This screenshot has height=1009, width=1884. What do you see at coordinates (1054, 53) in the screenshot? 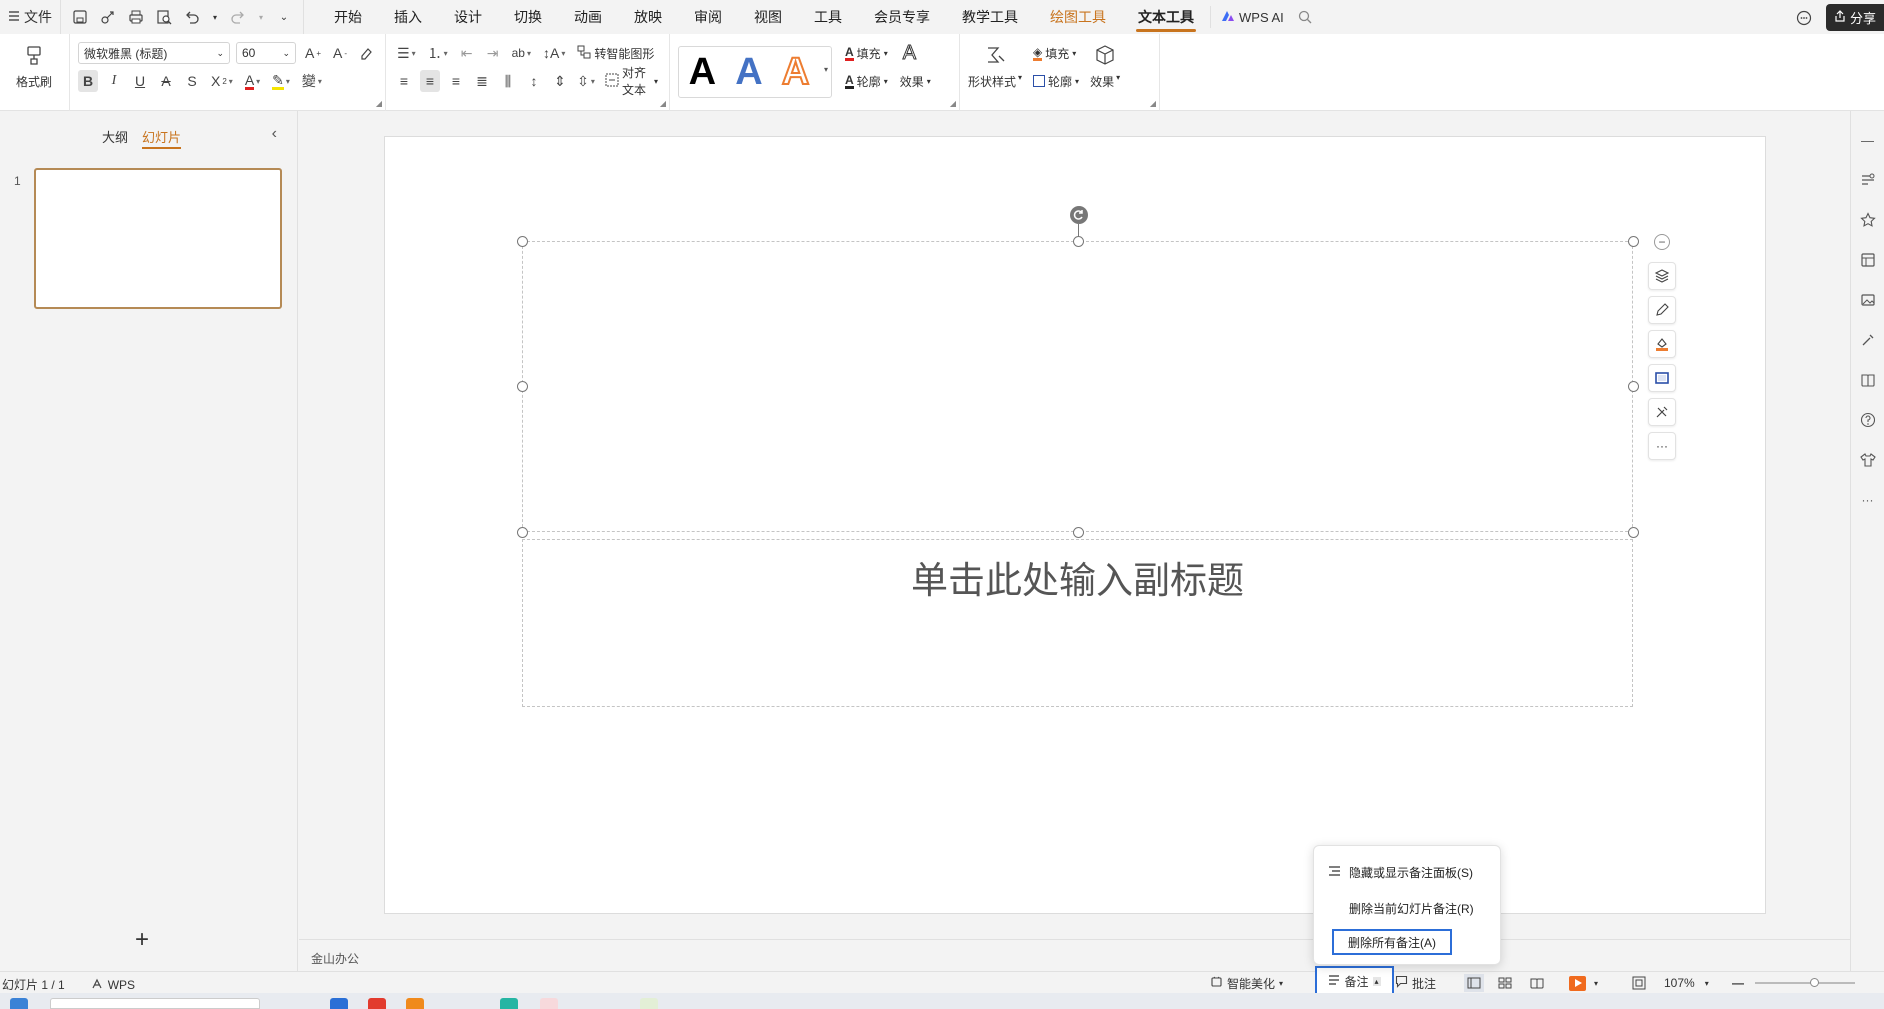
I see `shape-fill-button: ◈ 填充 ▾` at bounding box center [1054, 53].